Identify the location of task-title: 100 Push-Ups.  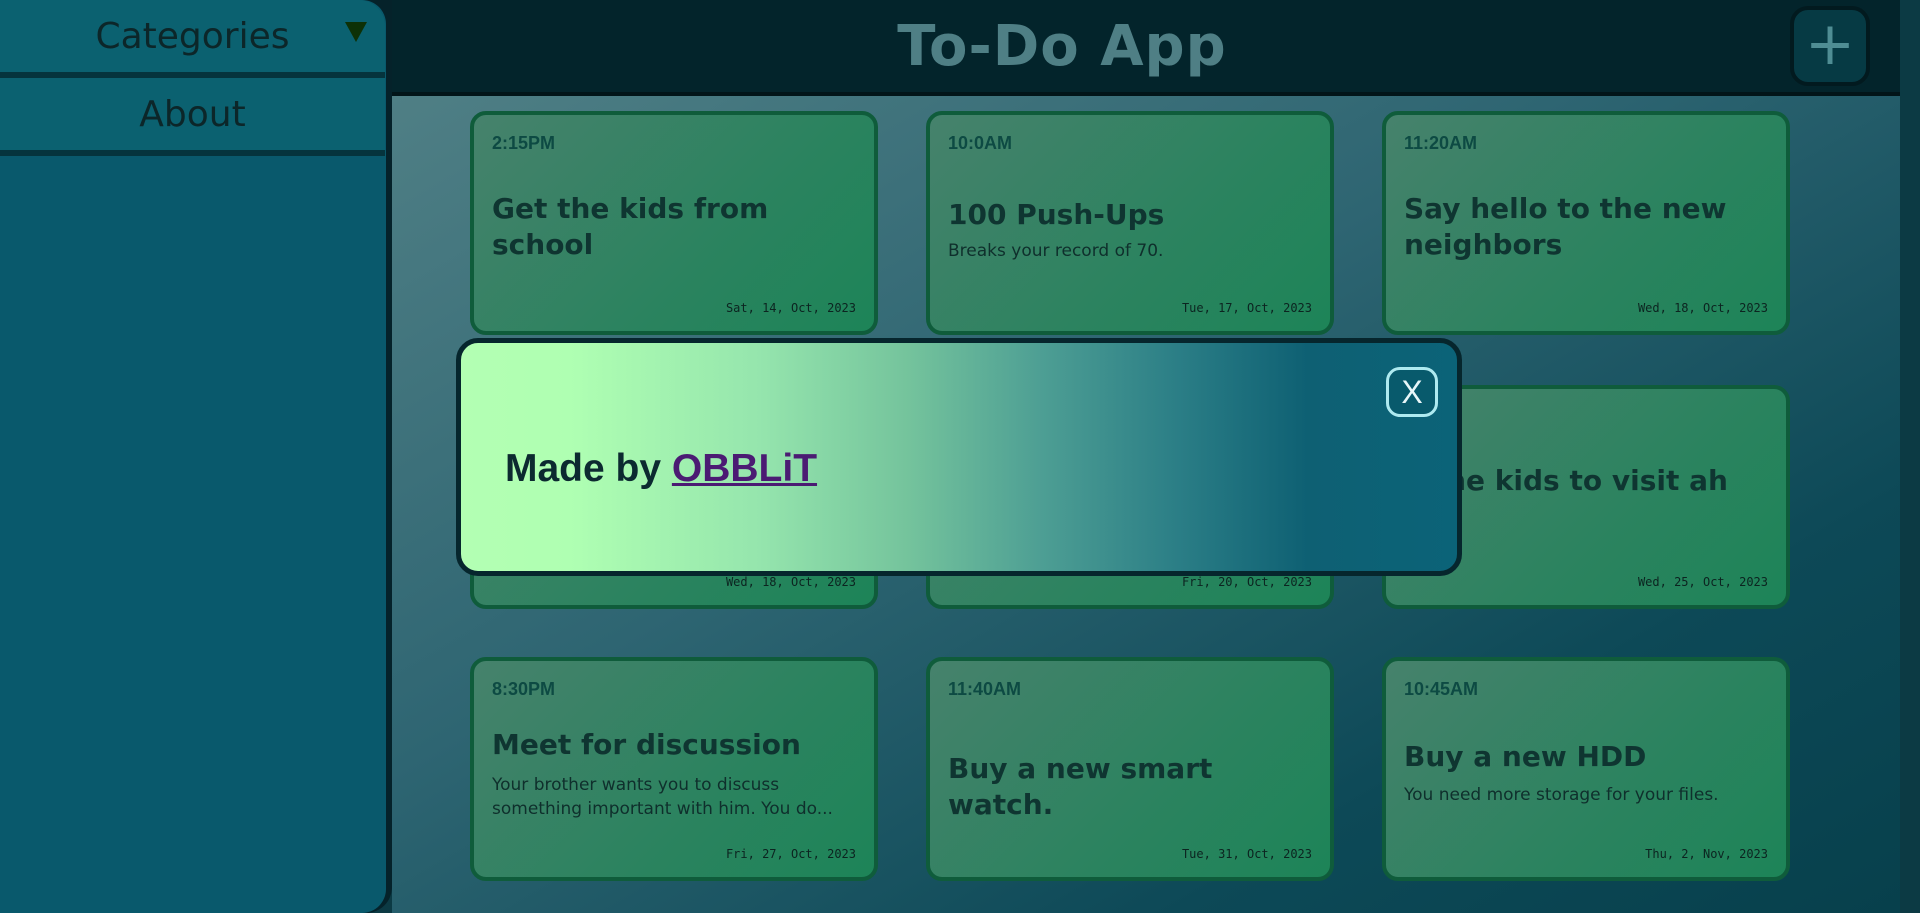
(1056, 214).